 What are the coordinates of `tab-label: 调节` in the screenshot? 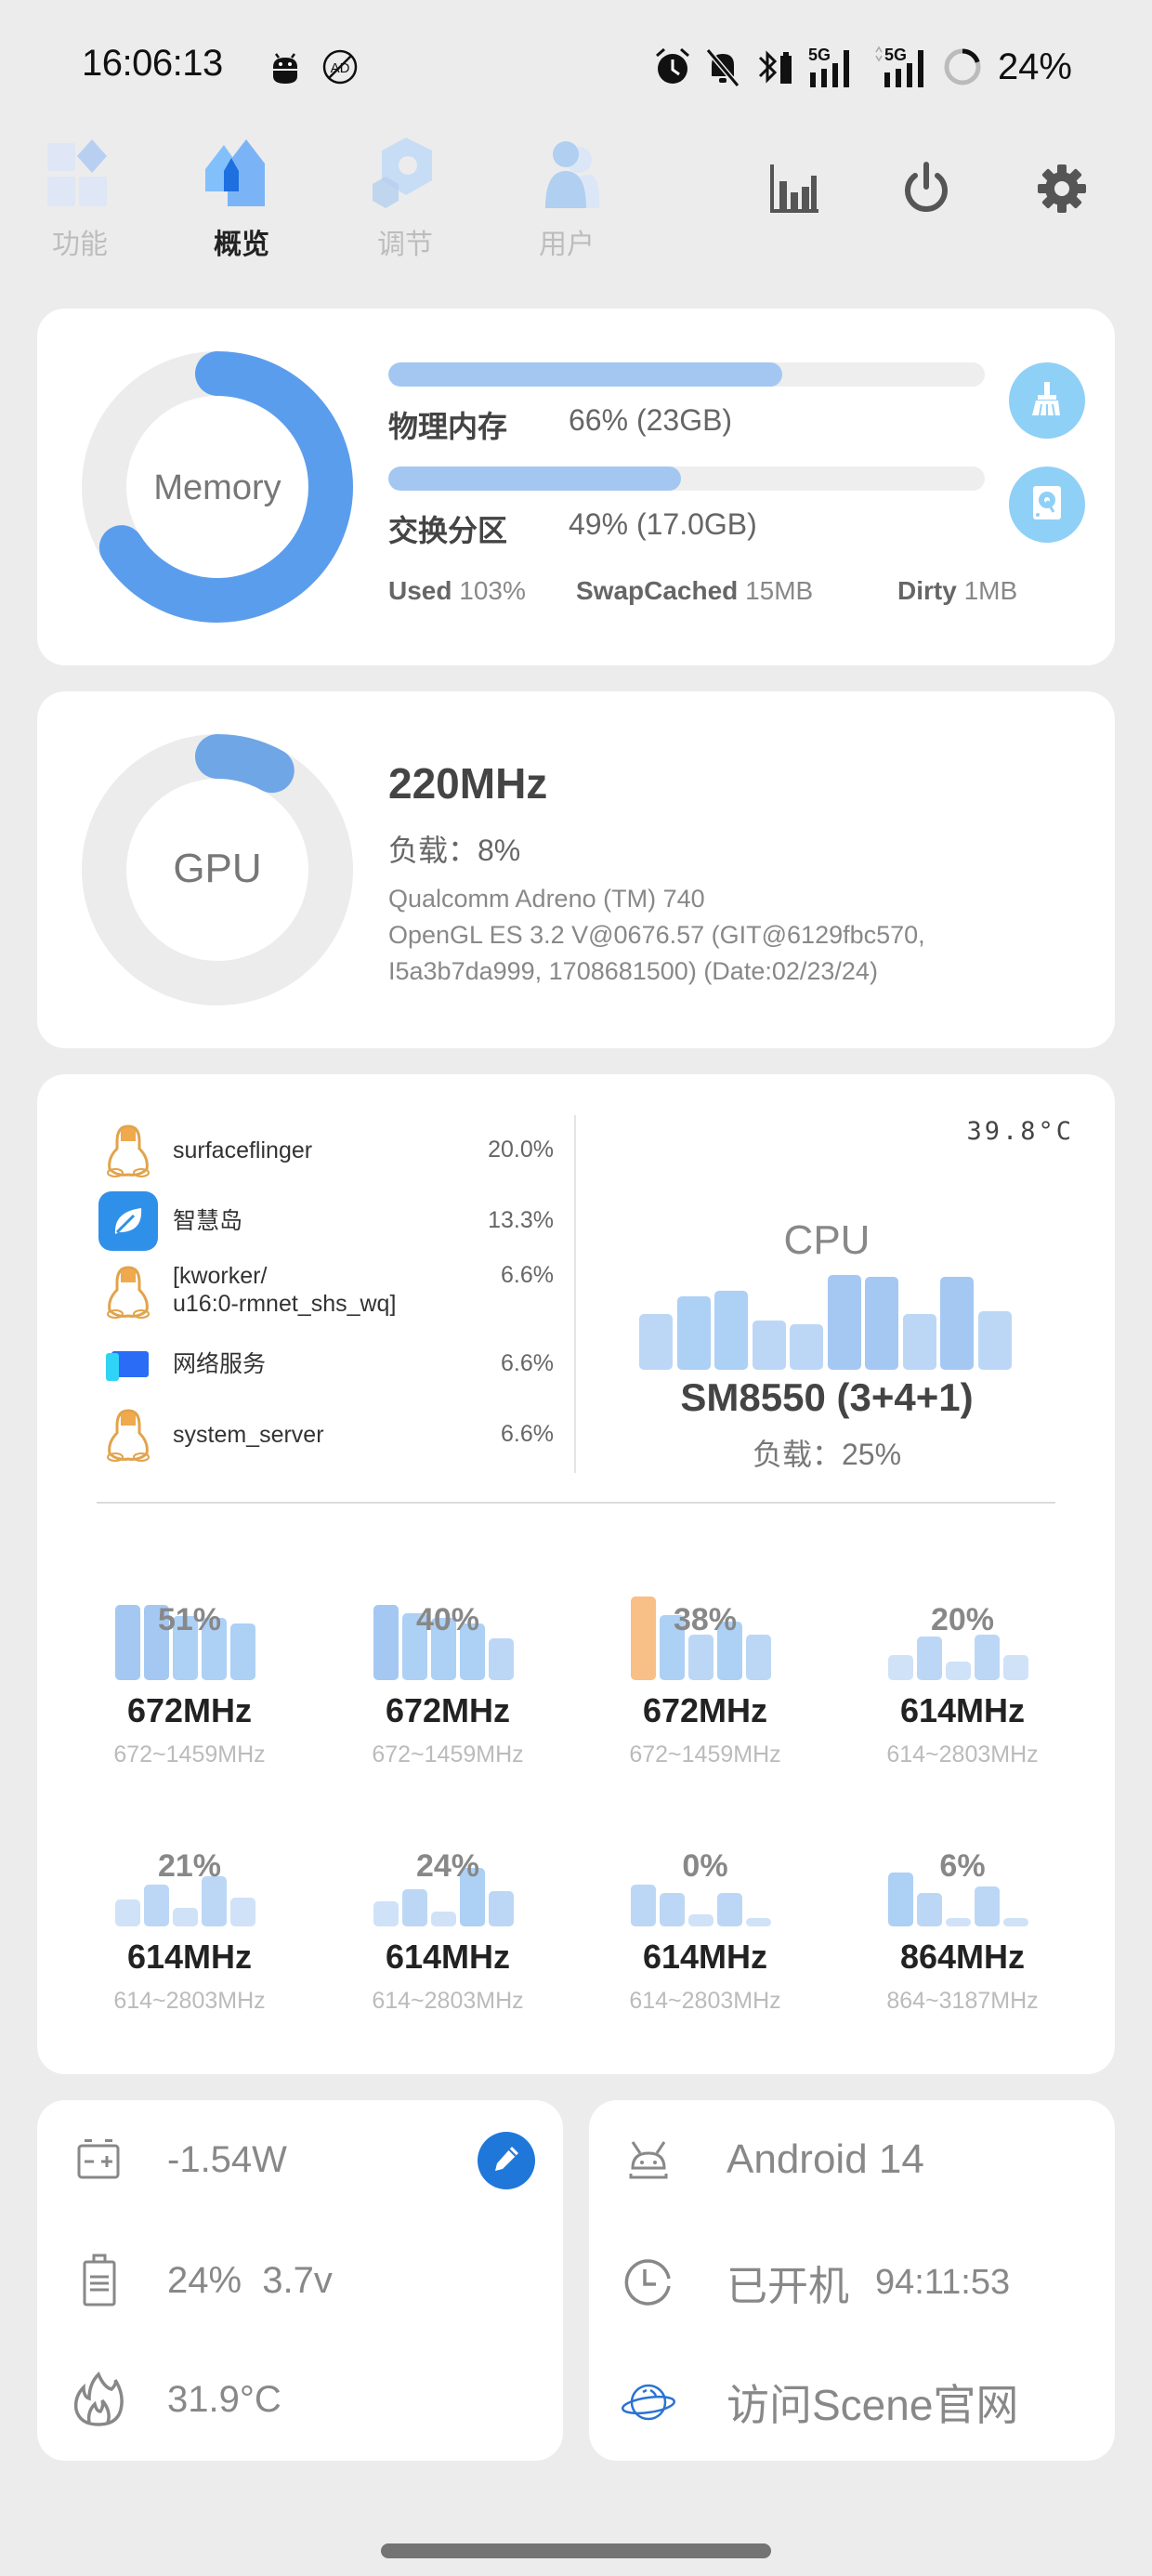 It's located at (405, 245).